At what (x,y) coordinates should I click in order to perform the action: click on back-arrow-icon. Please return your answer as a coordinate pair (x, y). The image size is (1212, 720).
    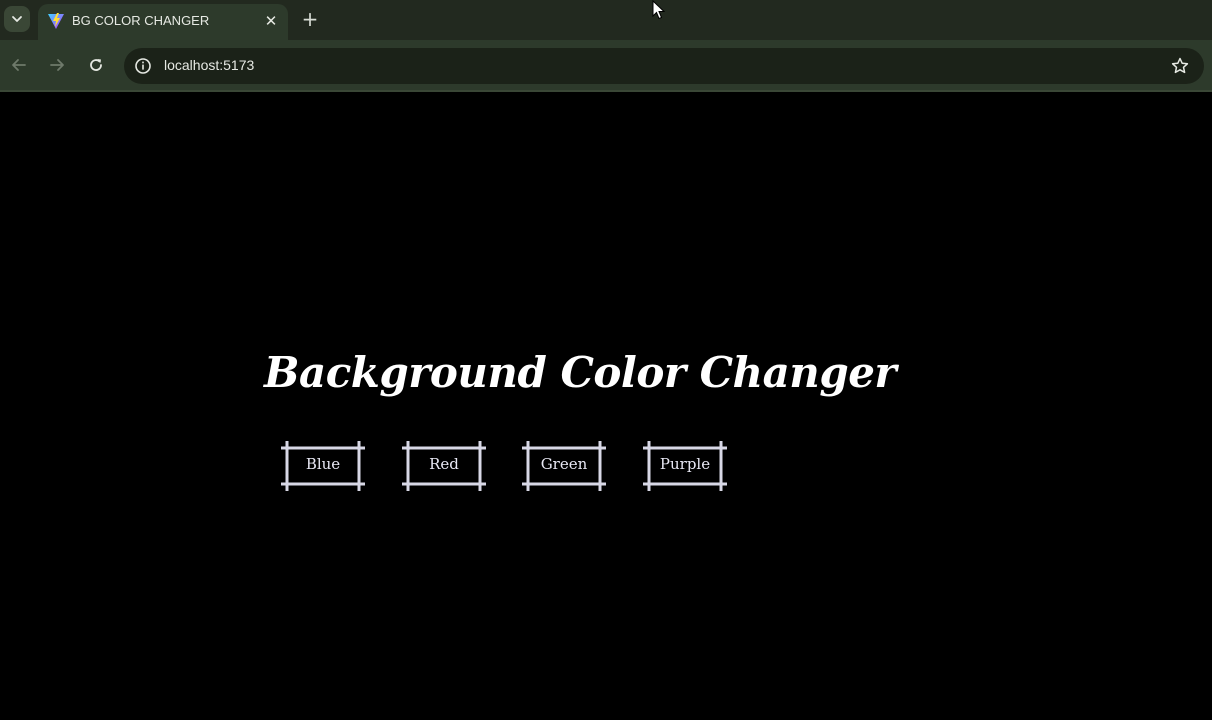
    Looking at the image, I should click on (19, 65).